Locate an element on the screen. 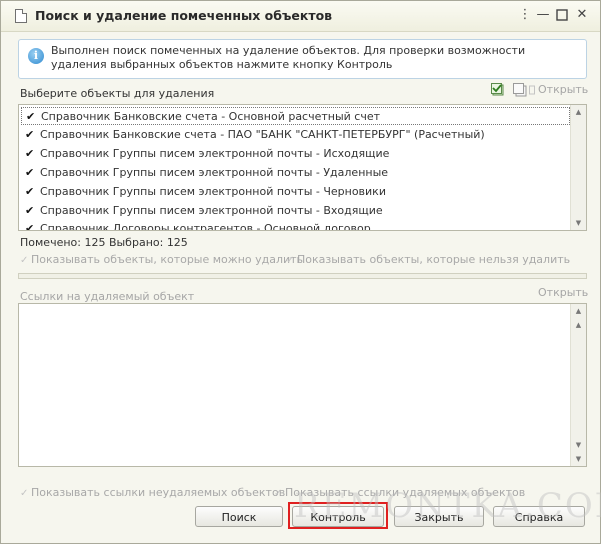 The height and width of the screenshot is (544, 601). show-refs-non-deletable-checkbox: ✓ Показывать ссылки неудаляемых объектов is located at coordinates (152, 493).